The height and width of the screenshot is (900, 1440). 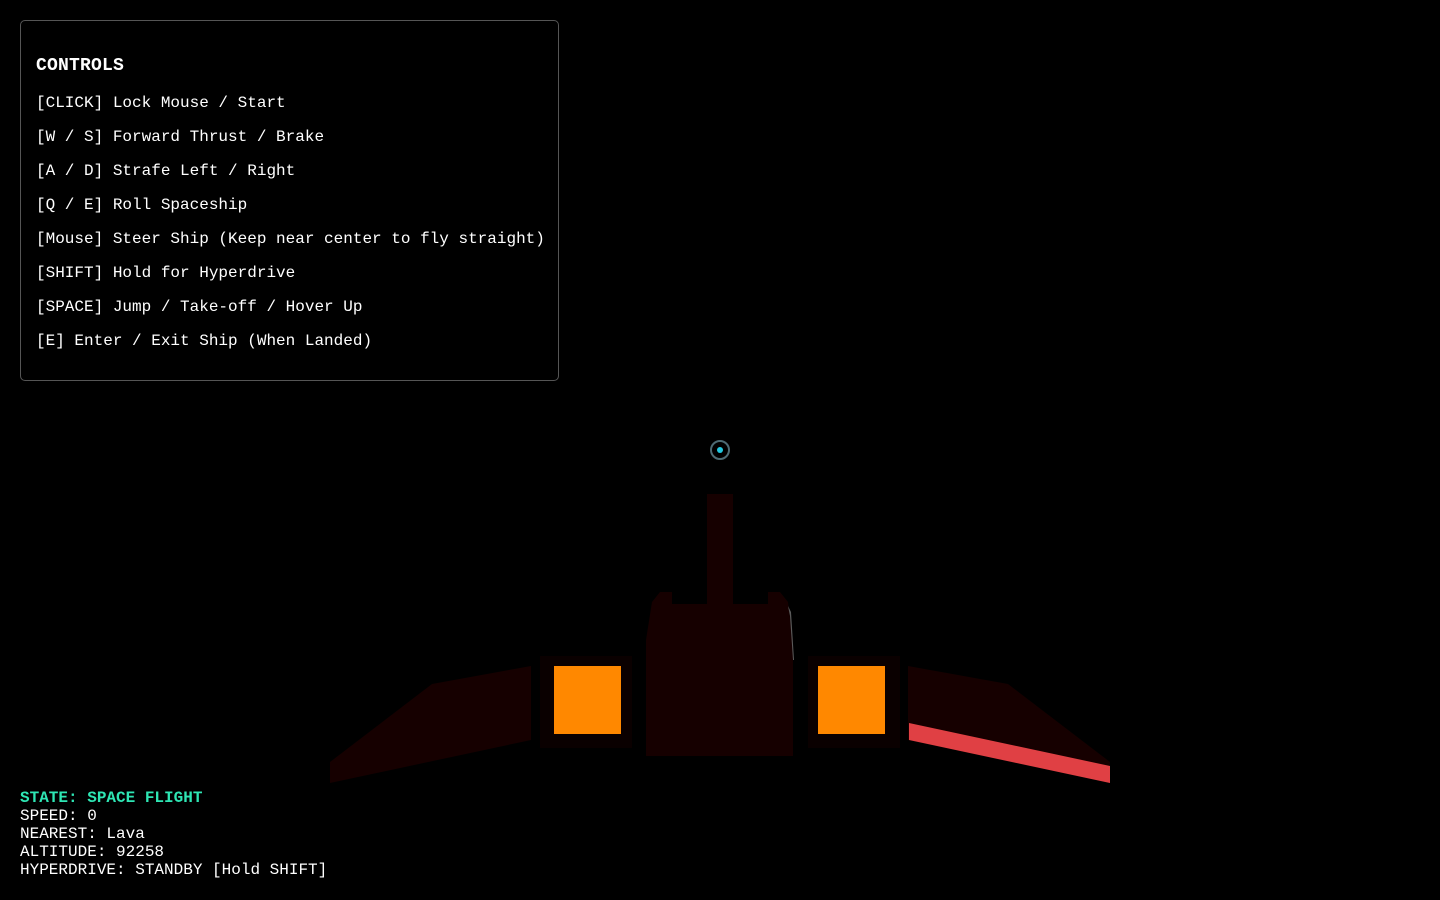 I want to click on crosshair-icon, so click(x=720, y=450).